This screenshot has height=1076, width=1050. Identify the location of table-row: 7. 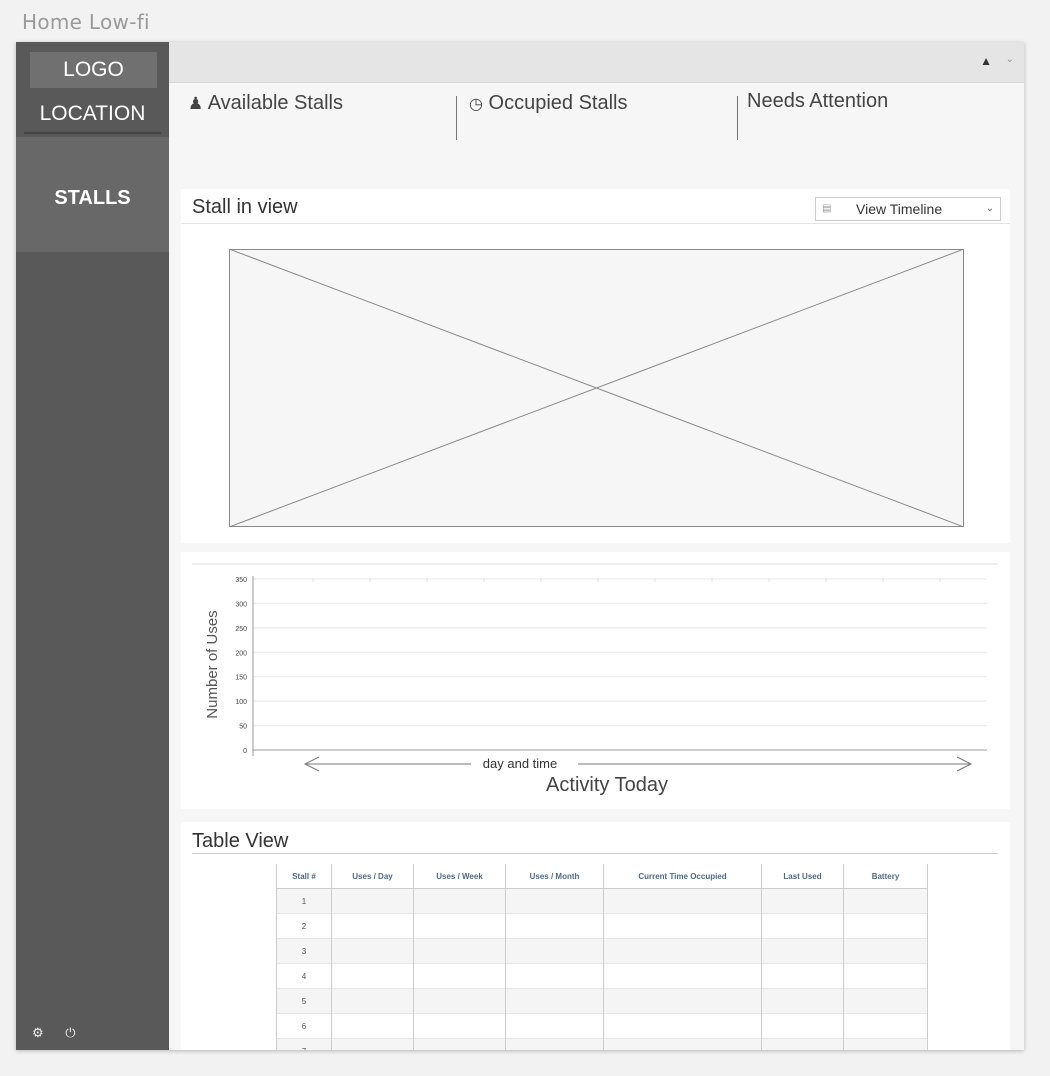
(602, 1044).